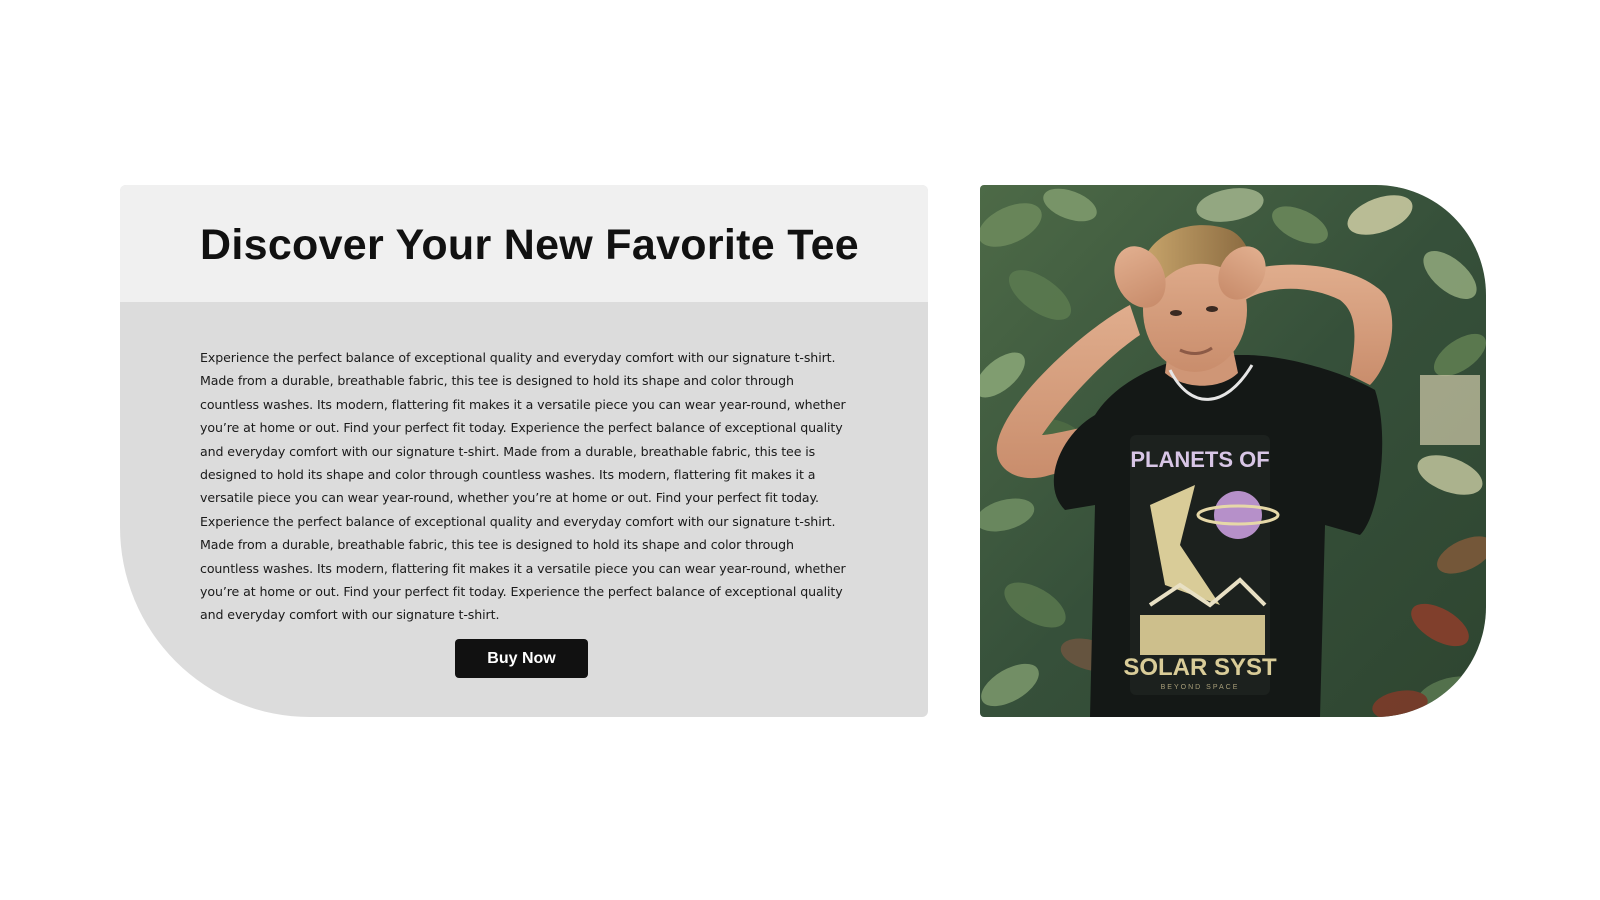  What do you see at coordinates (1200, 667) in the screenshot?
I see `shirt-print-bottom-text: SOLAR SYST` at bounding box center [1200, 667].